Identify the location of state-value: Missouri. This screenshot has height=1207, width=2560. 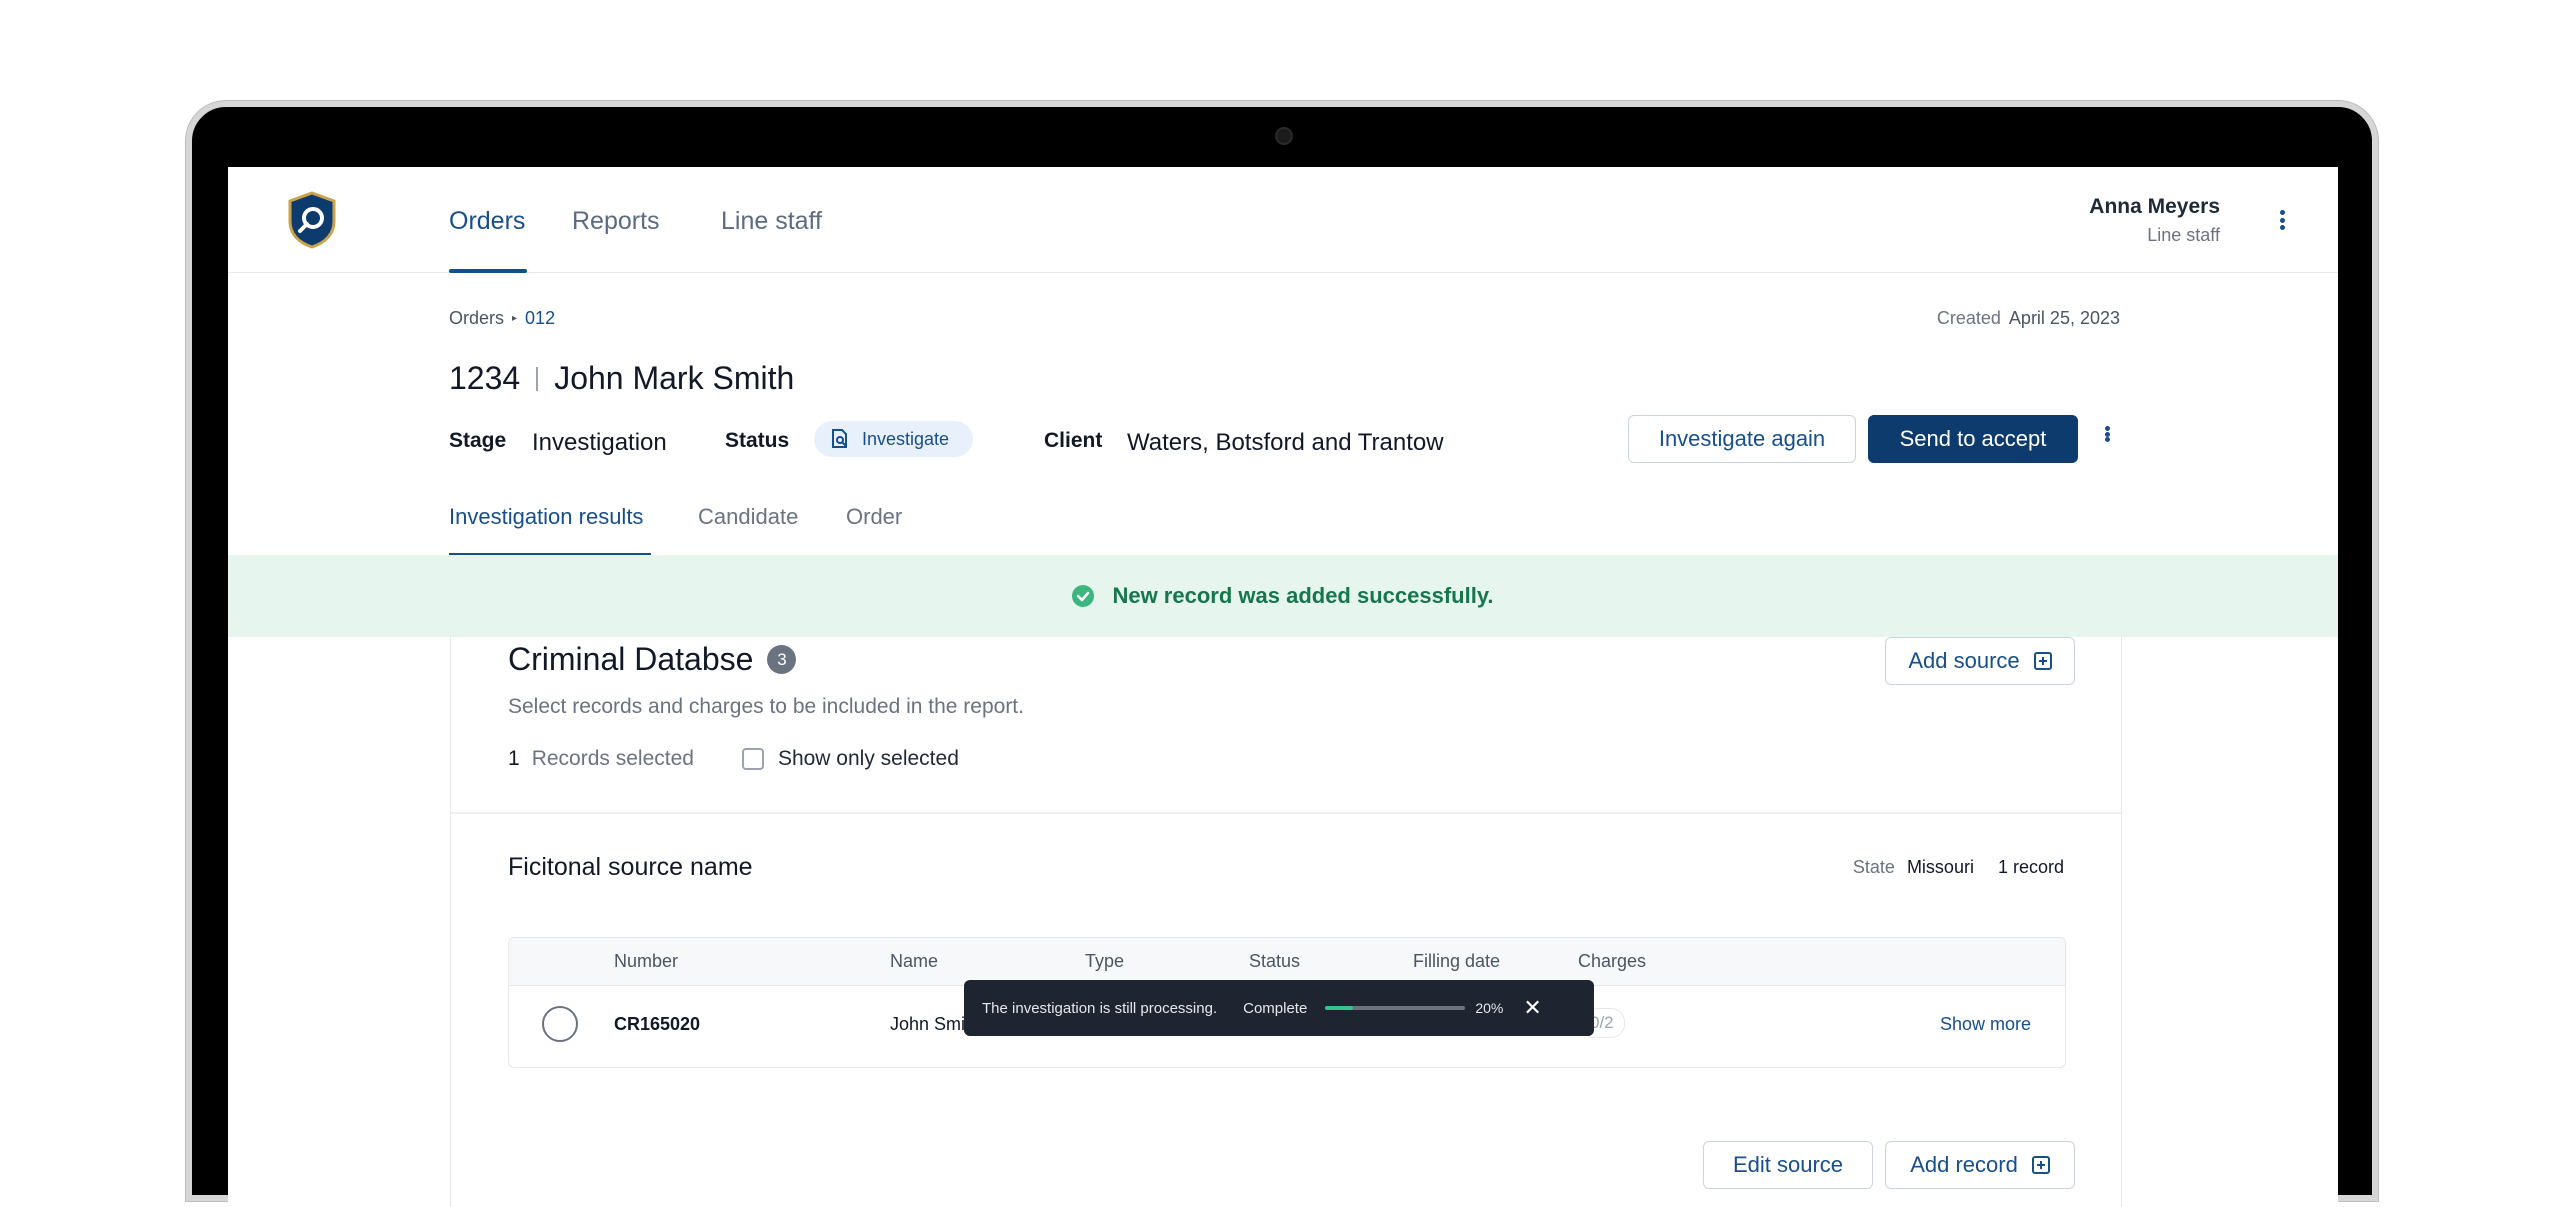
(1940, 867).